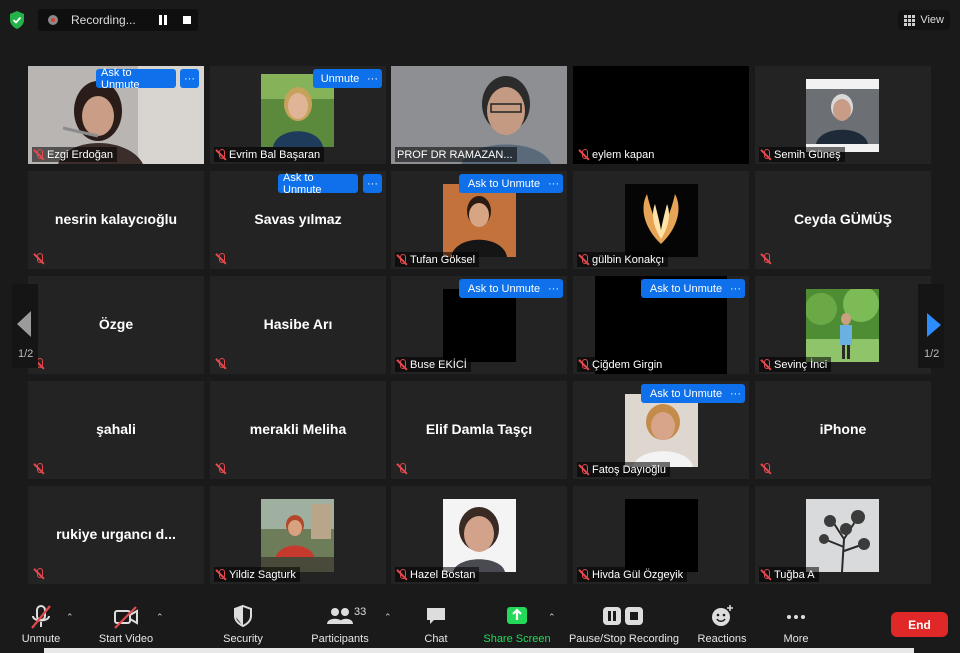 Image resolution: width=960 pixels, height=653 pixels. What do you see at coordinates (298, 325) in the screenshot?
I see `video-tile: Hasibe Arı` at bounding box center [298, 325].